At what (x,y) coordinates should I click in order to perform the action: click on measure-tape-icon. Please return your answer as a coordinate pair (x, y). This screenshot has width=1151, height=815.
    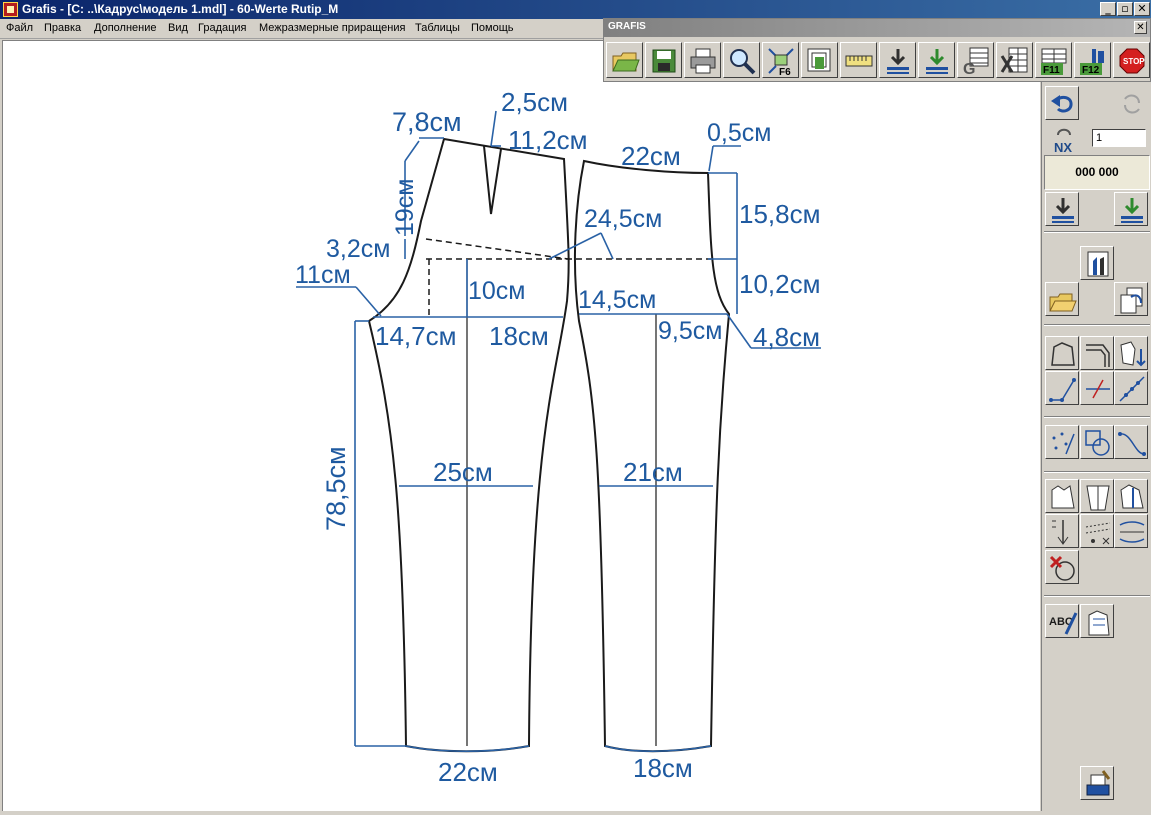
    Looking at the image, I should click on (859, 61).